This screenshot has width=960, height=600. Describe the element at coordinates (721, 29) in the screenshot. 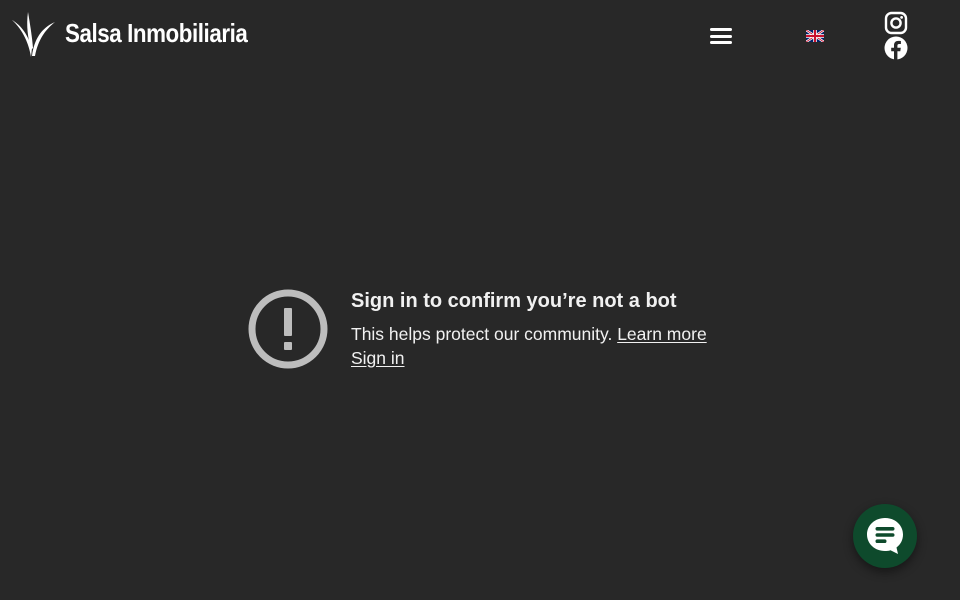

I see `hamburger-menu-icon` at that location.